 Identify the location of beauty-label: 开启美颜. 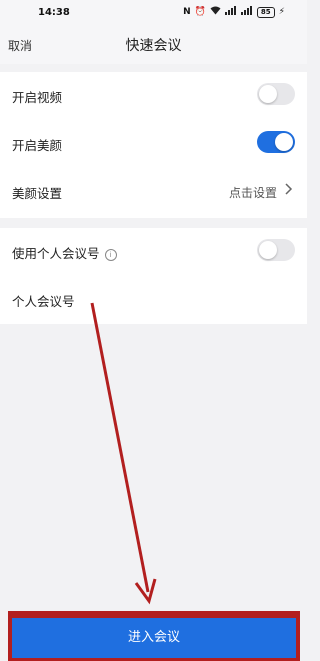
(37, 145).